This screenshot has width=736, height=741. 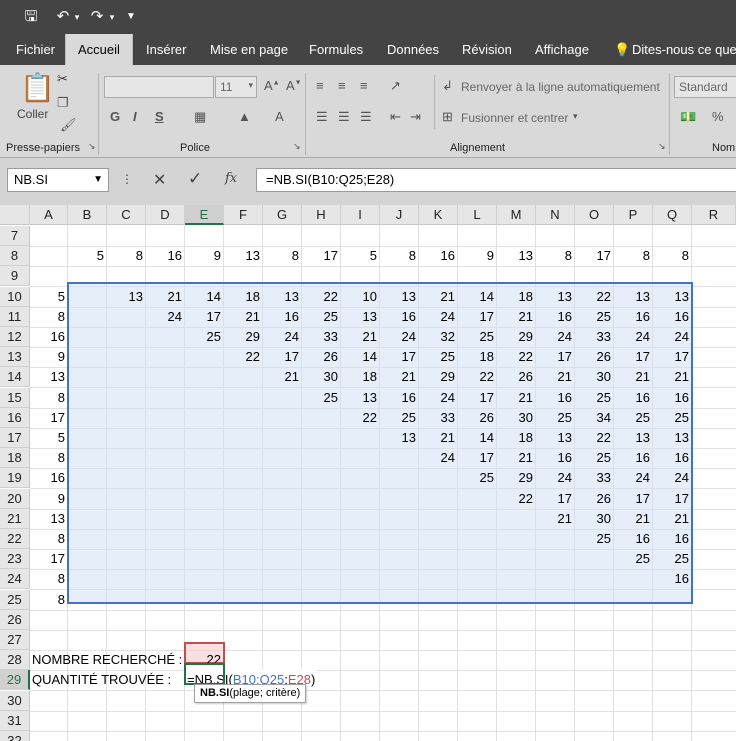 What do you see at coordinates (15, 599) in the screenshot?
I see `row-header-25: 25` at bounding box center [15, 599].